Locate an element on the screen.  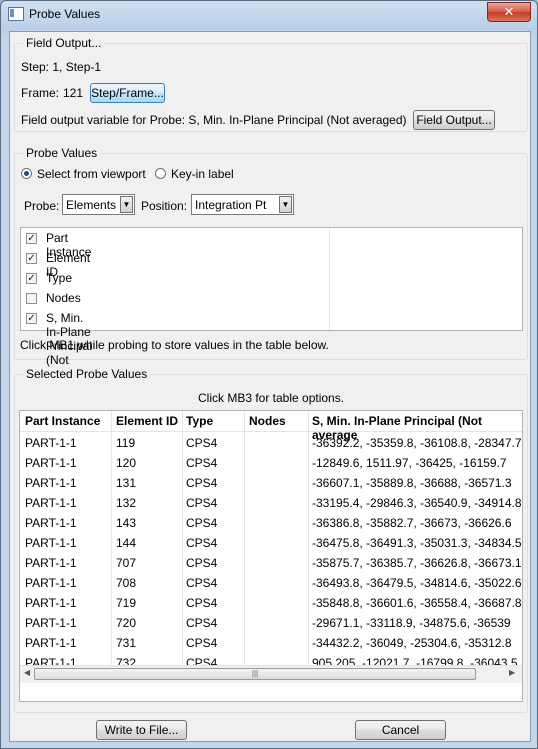
table-cell: -33195.4, -29846.3, -36540.9, -34914.8 is located at coordinates (417, 503).